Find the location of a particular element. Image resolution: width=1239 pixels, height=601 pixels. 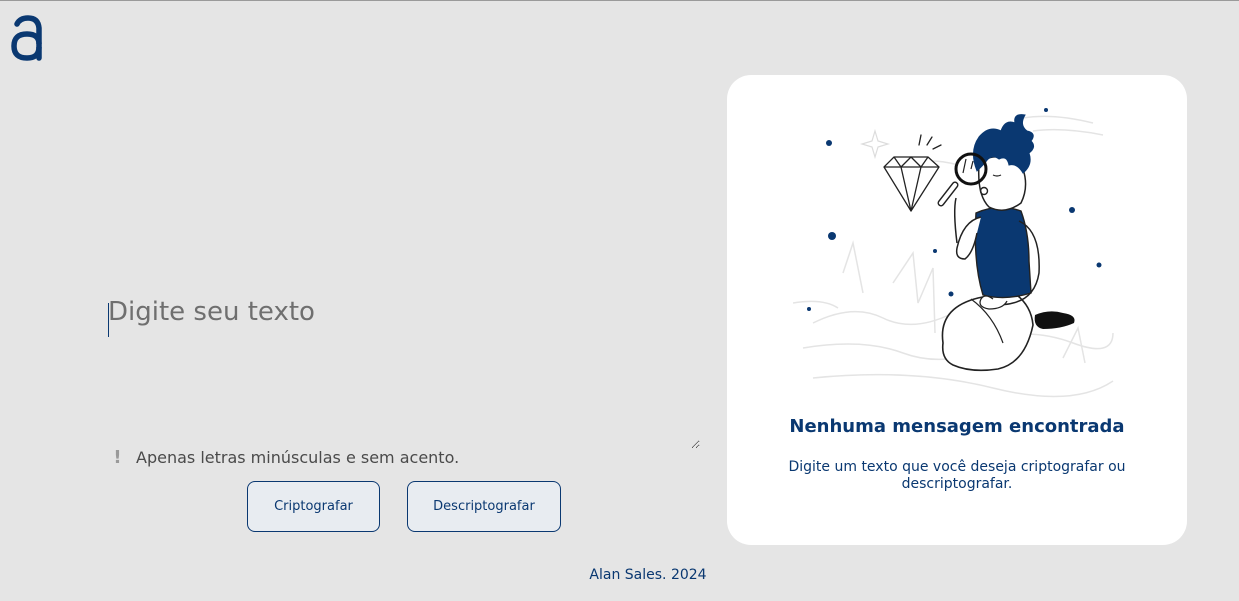

empty-state-title: Nenhuma mensagem encontrada is located at coordinates (957, 426).